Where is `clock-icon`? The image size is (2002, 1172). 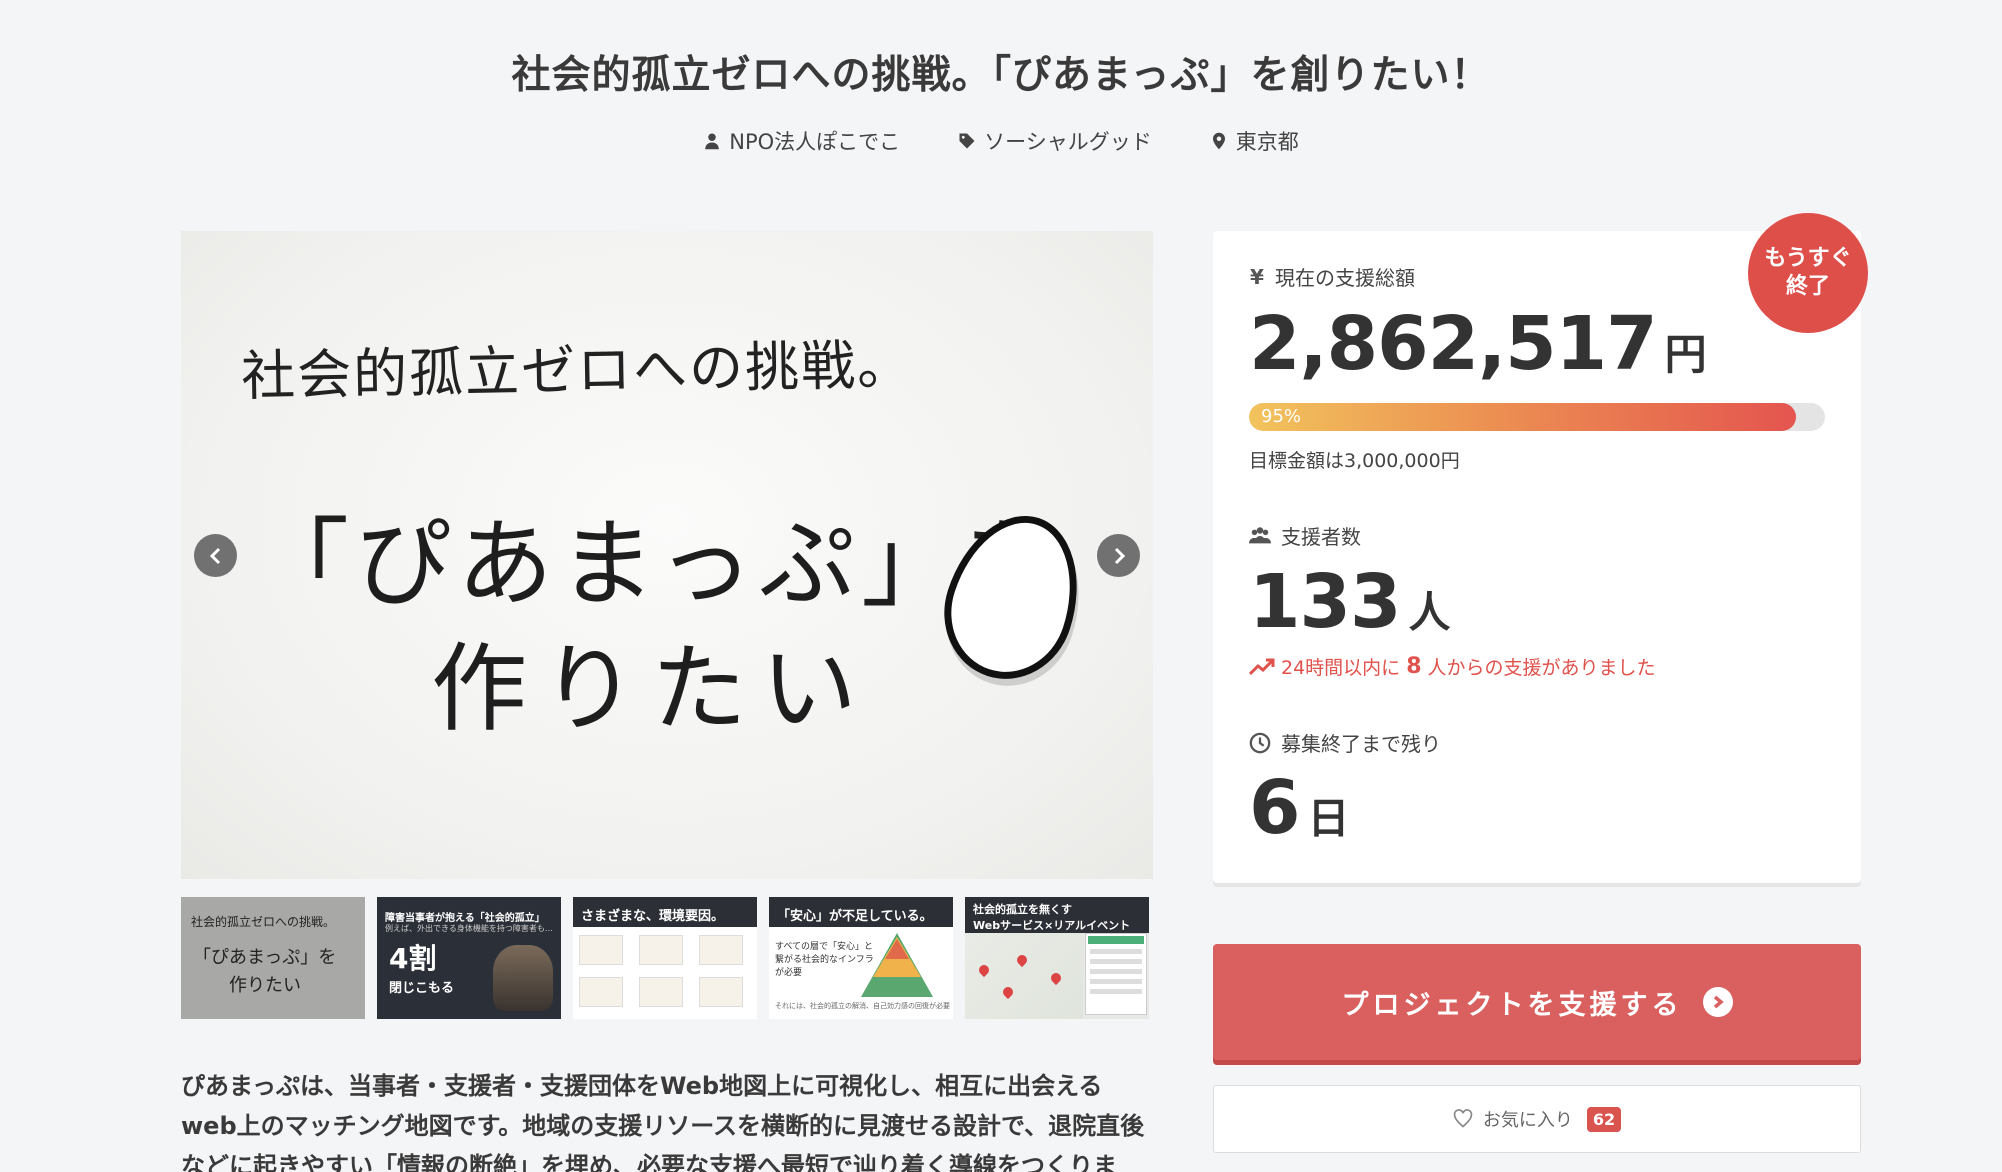
clock-icon is located at coordinates (1260, 742).